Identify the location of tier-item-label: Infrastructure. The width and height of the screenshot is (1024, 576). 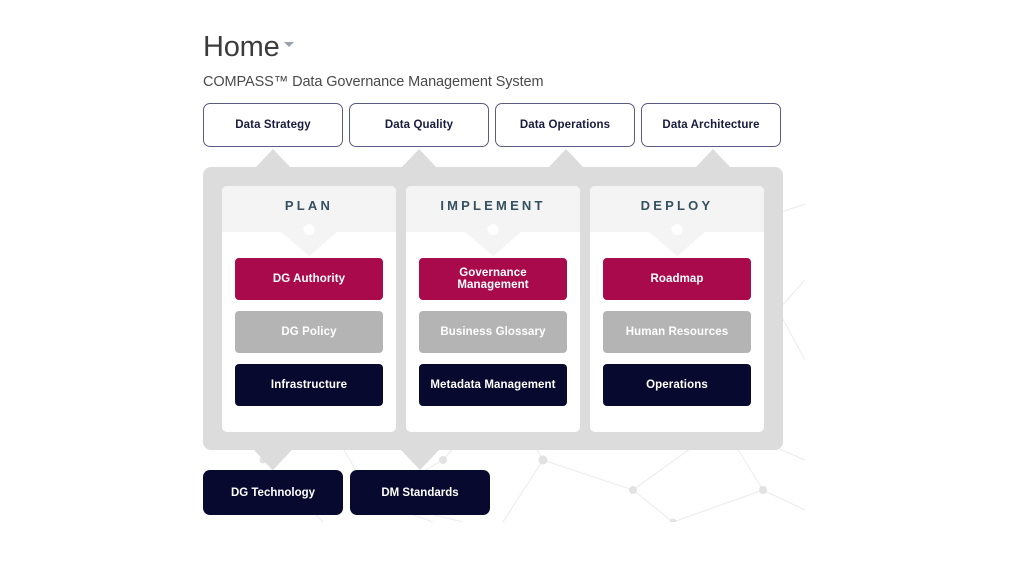
(309, 385).